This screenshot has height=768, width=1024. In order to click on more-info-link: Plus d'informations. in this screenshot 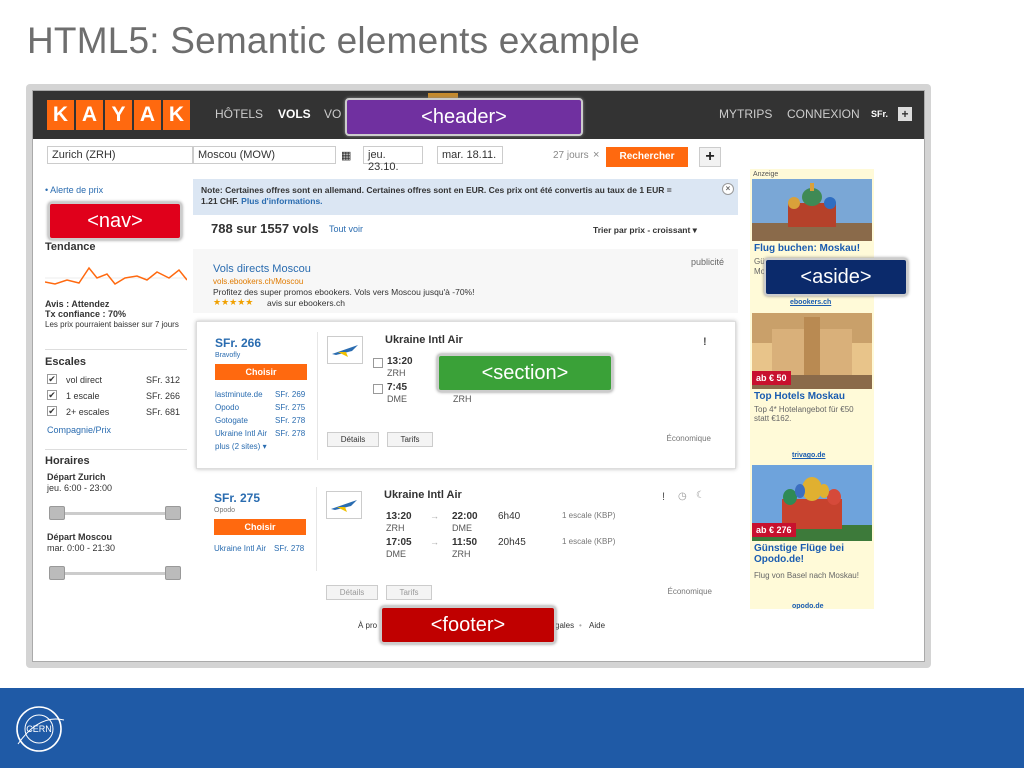, I will do `click(281, 201)`.